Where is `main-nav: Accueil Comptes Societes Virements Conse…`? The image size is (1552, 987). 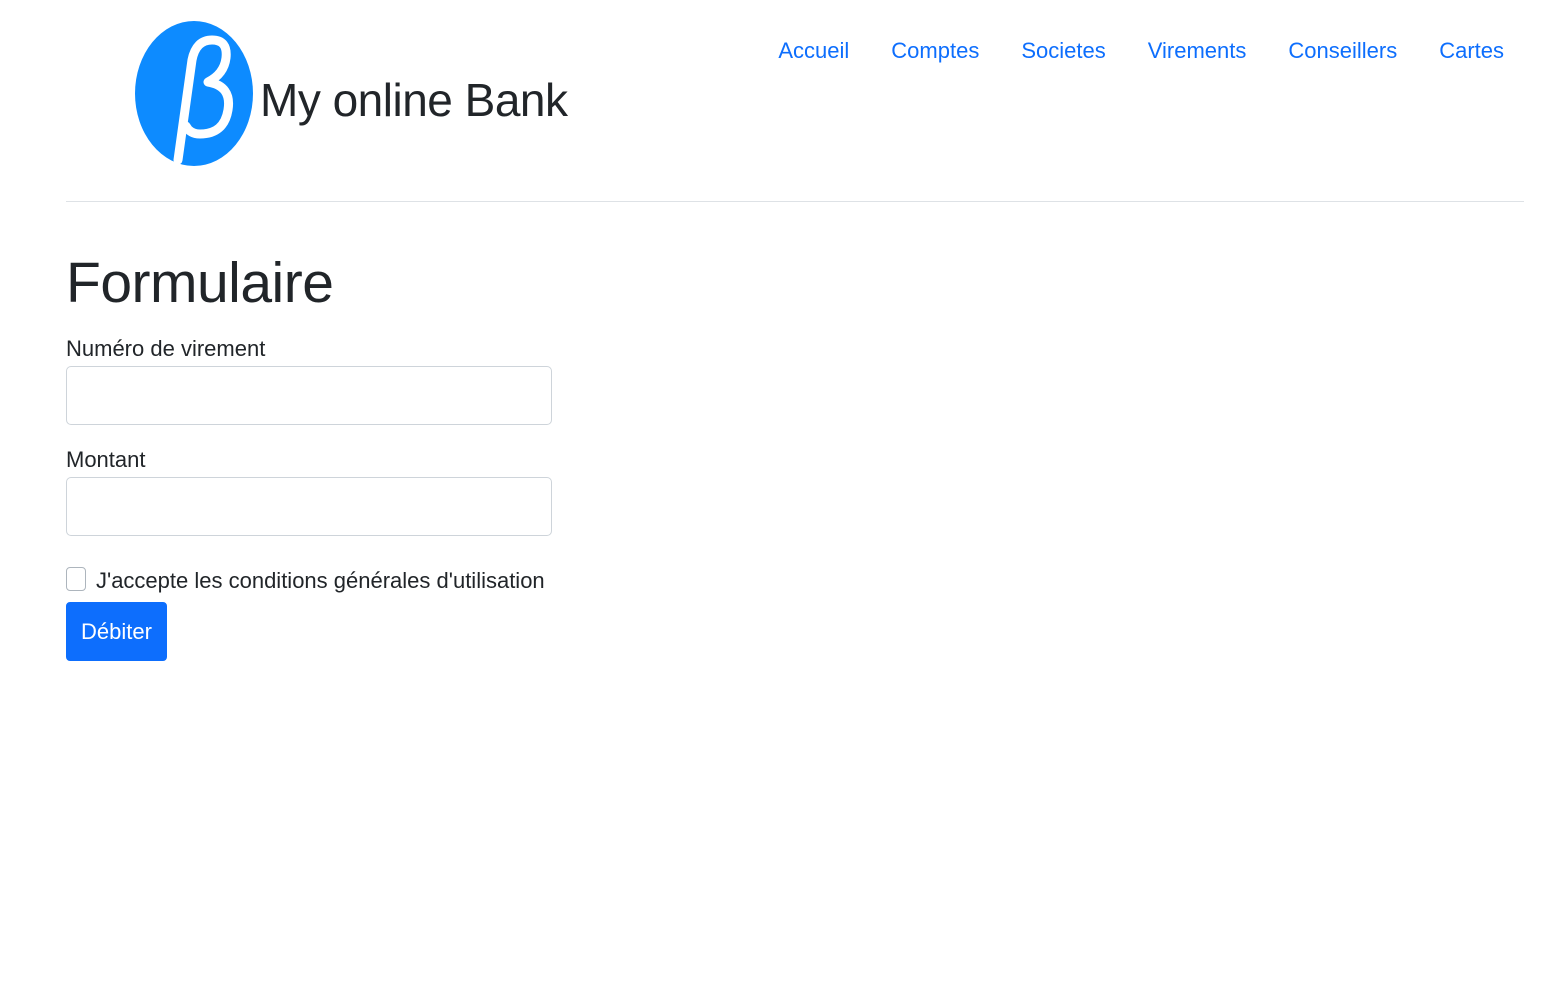 main-nav: Accueil Comptes Societes Virements Conse… is located at coordinates (1130, 51).